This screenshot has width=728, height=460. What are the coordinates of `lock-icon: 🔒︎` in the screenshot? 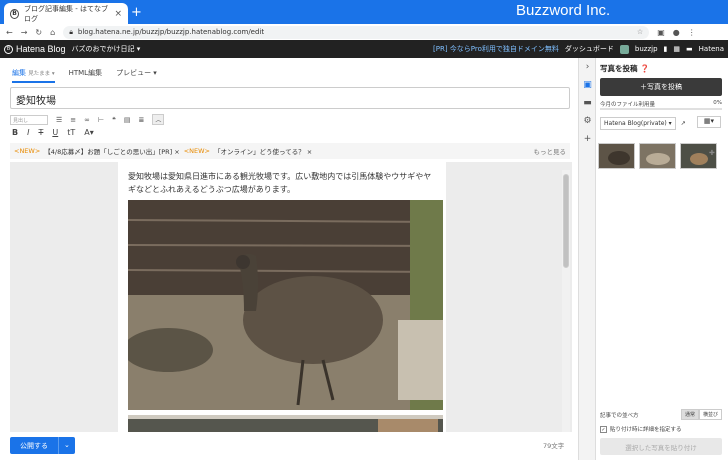 It's located at (71, 31).